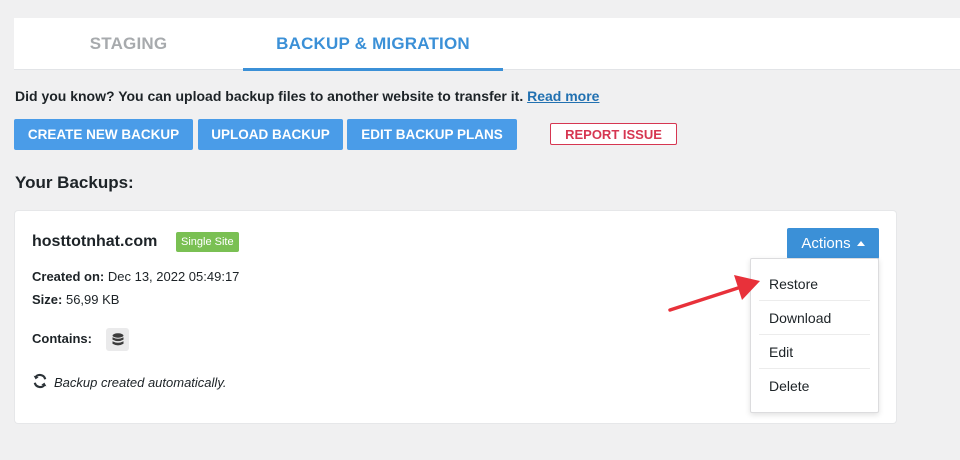 The image size is (960, 460). I want to click on section-title: Your Backups:, so click(74, 182).